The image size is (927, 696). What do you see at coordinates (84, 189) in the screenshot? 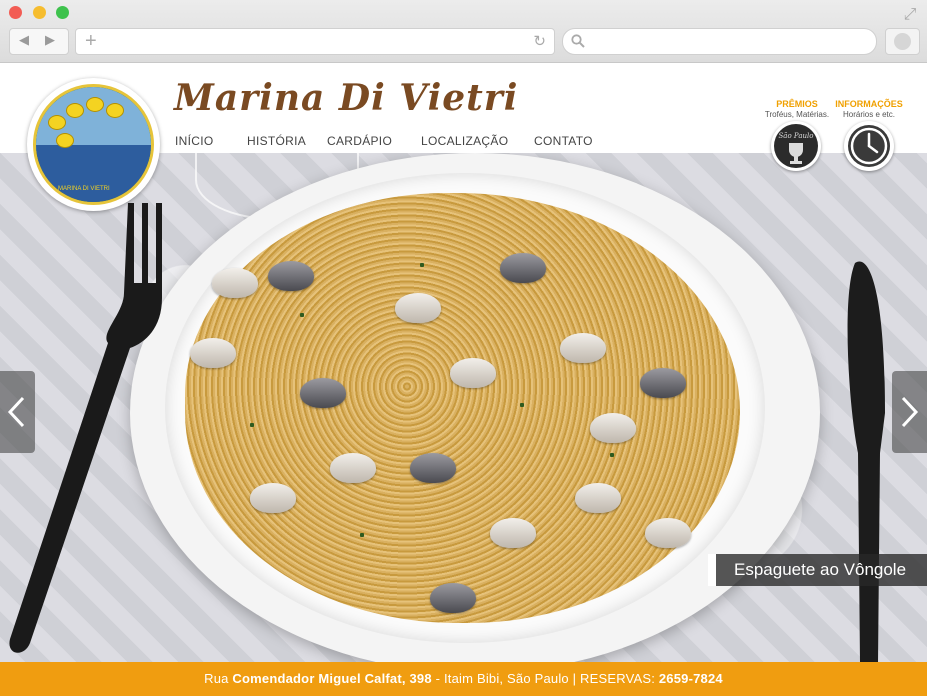
I see `logo-badge-text: MARINA DI VIETRI` at bounding box center [84, 189].